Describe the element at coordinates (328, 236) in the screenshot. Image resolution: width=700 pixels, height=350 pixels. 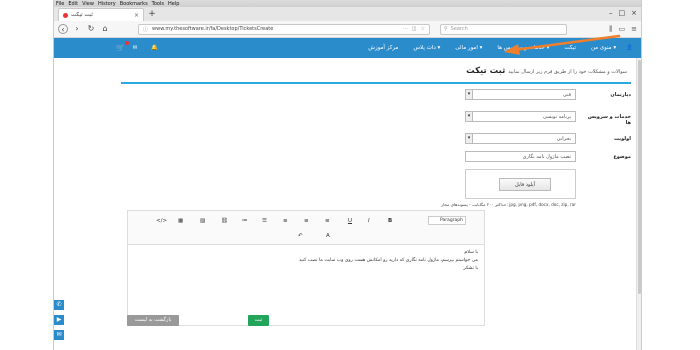
I see `font-color-icon: A` at that location.